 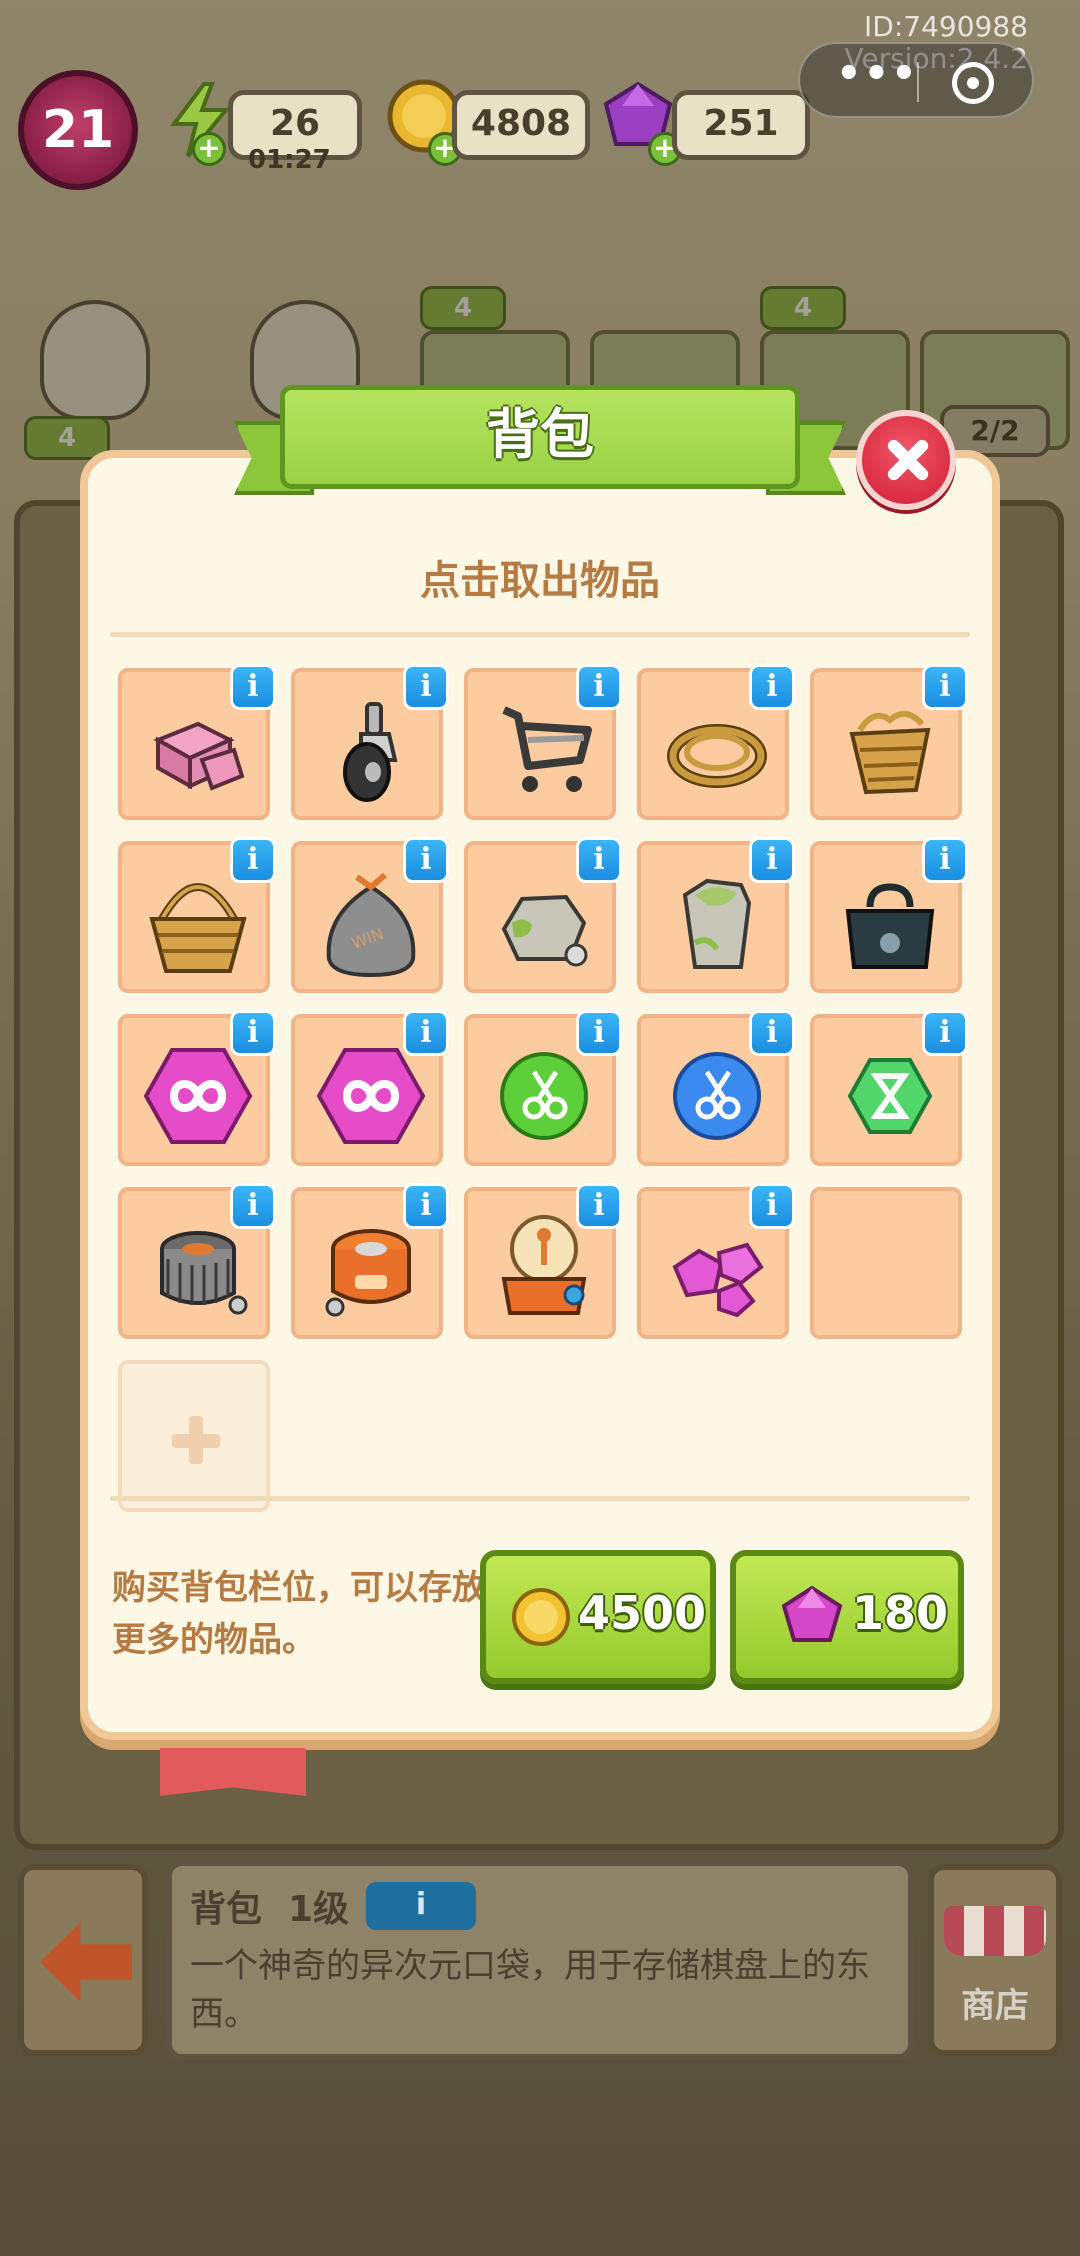 I want to click on divider-top, so click(x=540, y=634).